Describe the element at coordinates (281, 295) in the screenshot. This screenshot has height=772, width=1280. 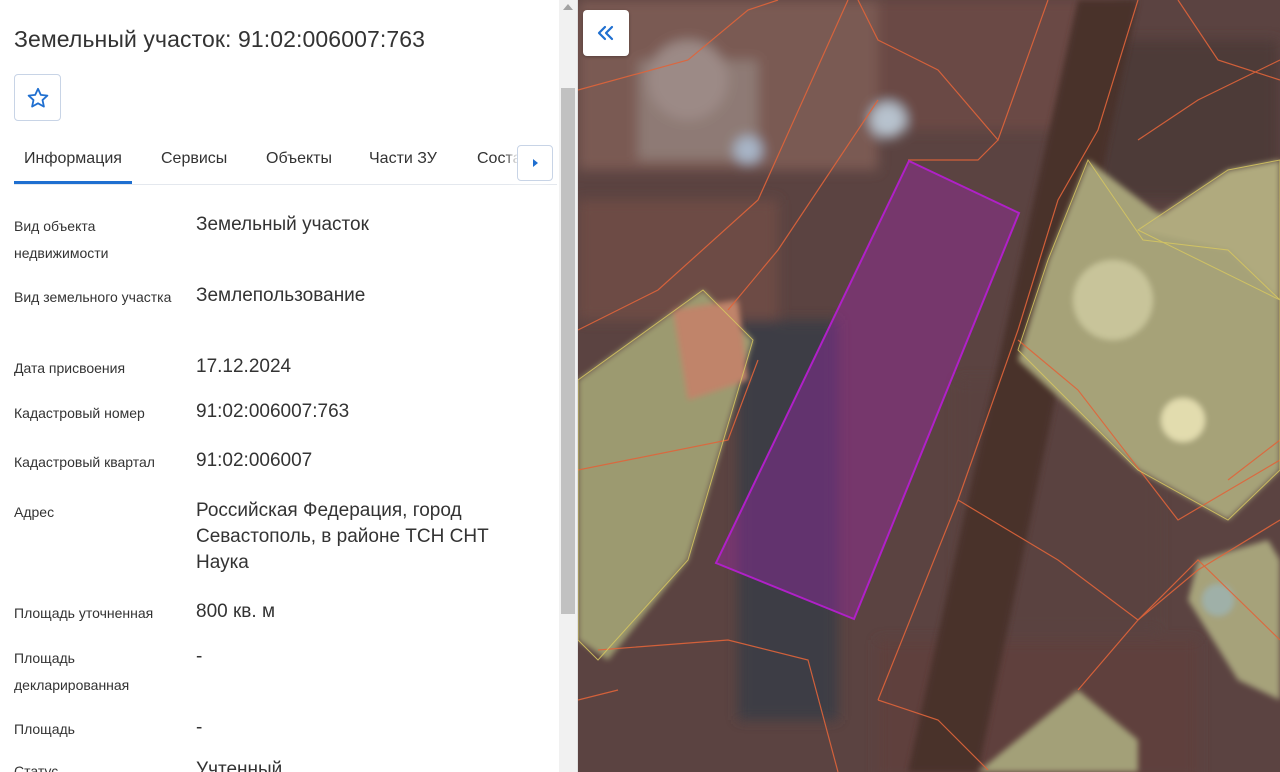
I see `field-value: Землепользование` at that location.